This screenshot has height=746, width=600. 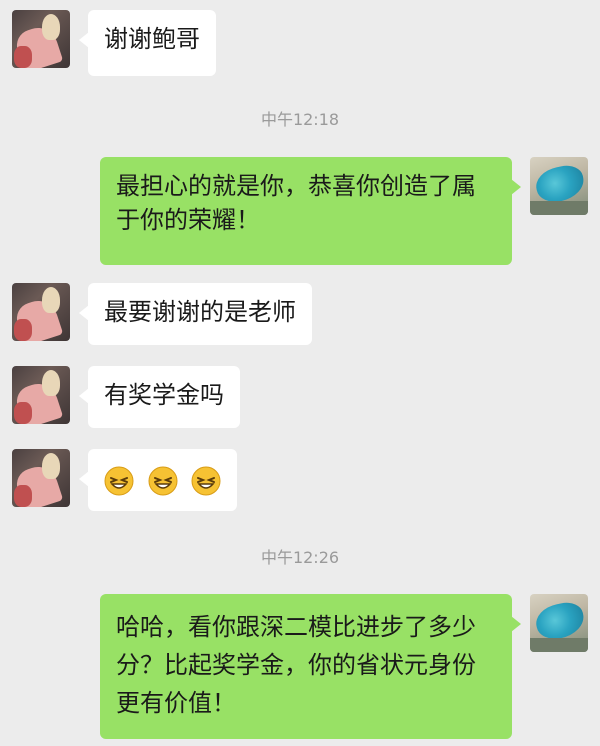 I want to click on message-bubble-incoming, so click(x=158, y=480).